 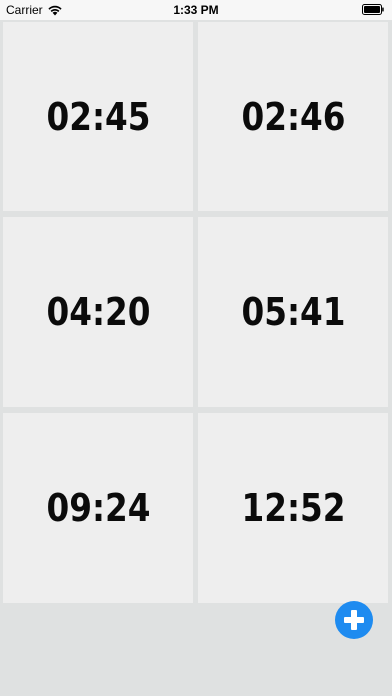 I want to click on timer-value: 04:20, so click(x=98, y=312).